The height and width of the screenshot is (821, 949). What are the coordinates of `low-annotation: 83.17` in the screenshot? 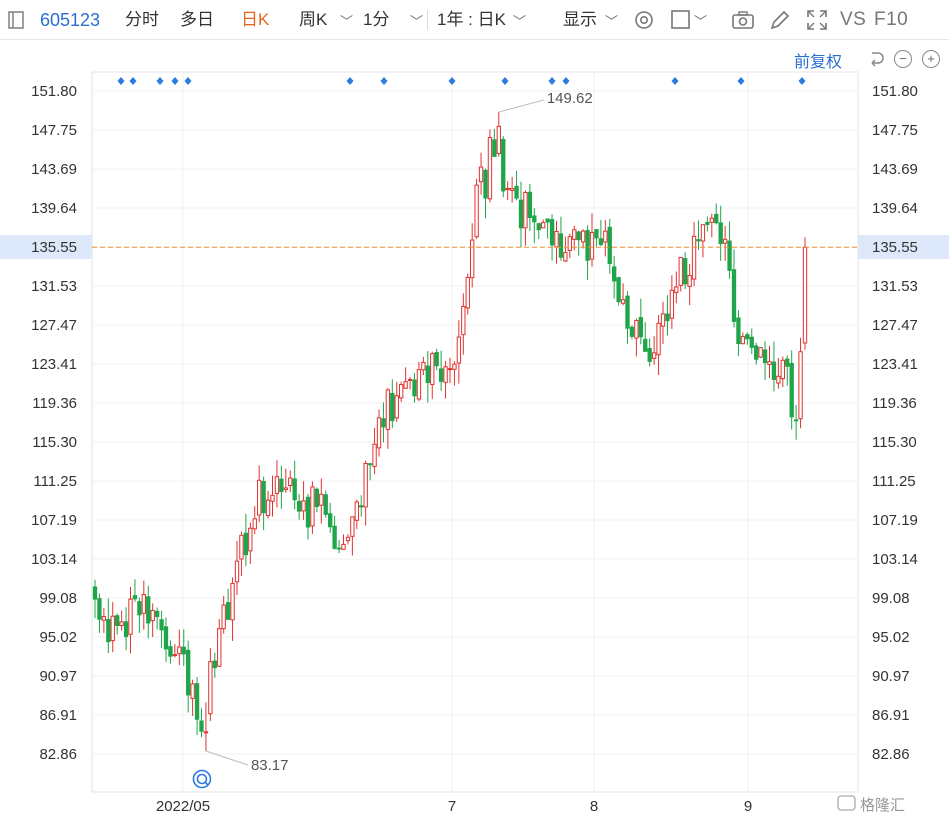 It's located at (270, 765).